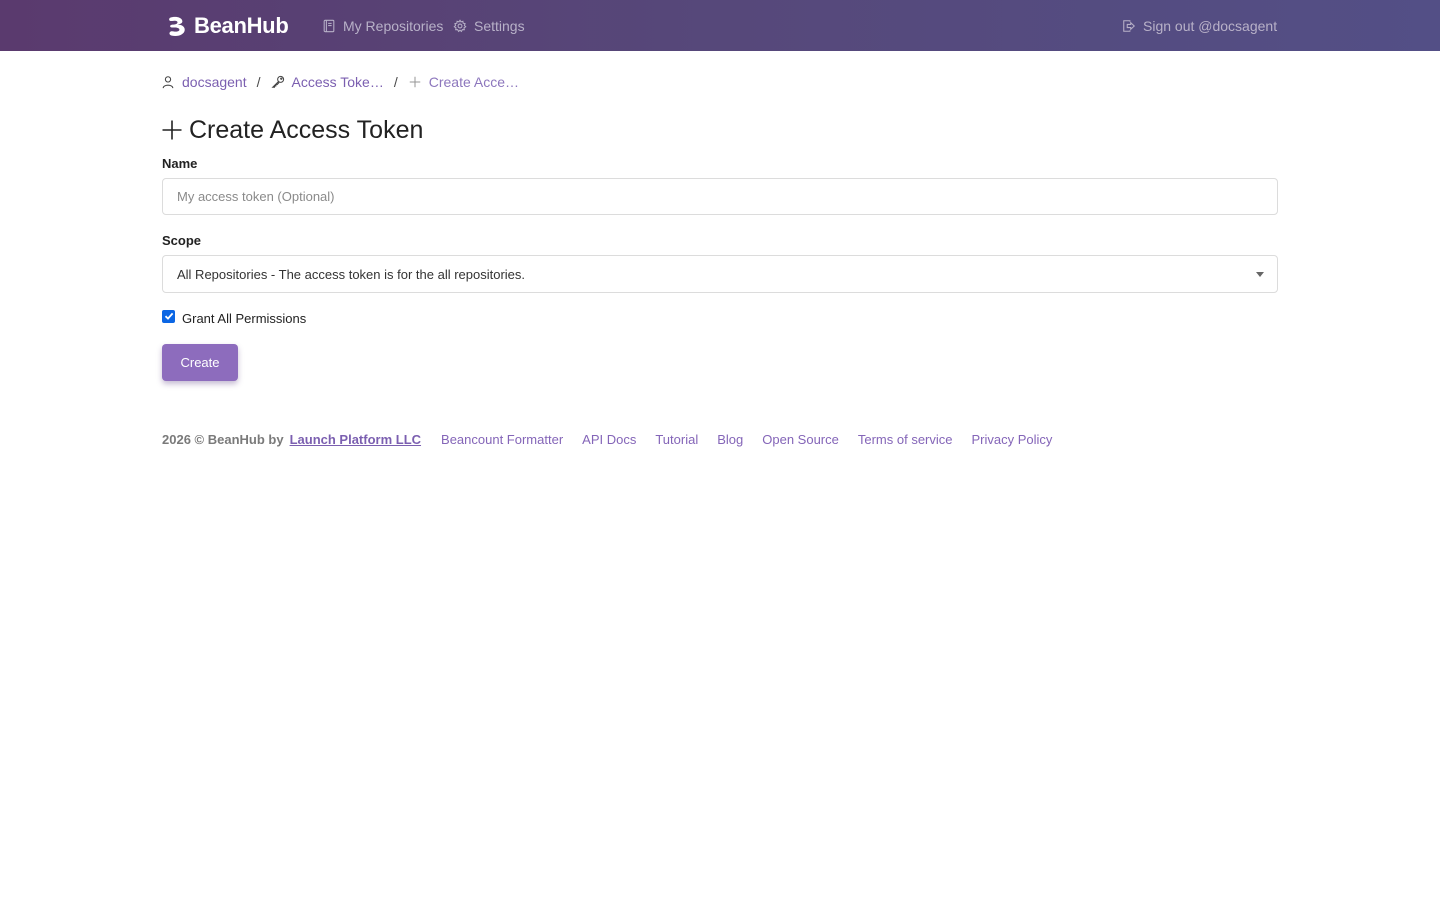 This screenshot has width=1440, height=900. Describe the element at coordinates (800, 439) in the screenshot. I see `footer-link-open-source: Open Source` at that location.